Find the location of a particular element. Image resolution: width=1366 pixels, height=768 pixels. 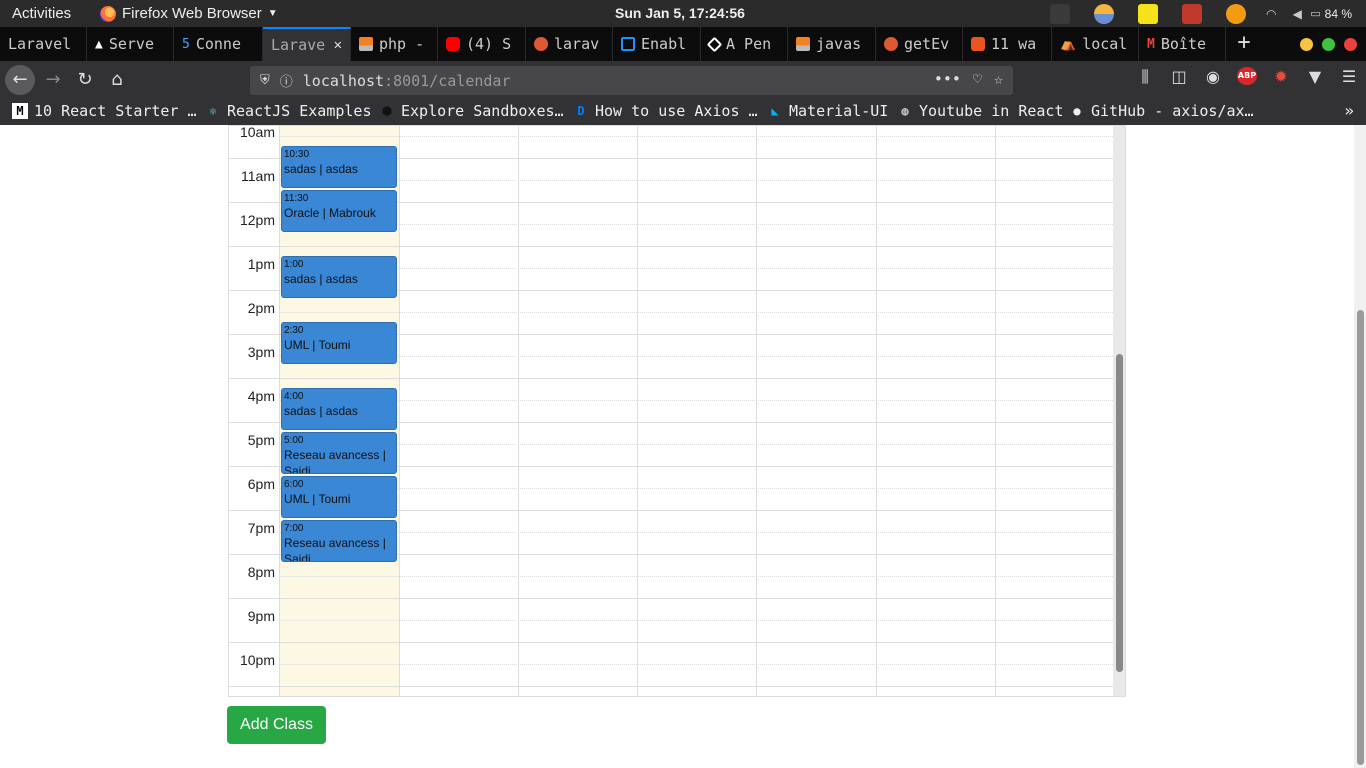

calendar-scrollbar is located at coordinates (1119, 411).